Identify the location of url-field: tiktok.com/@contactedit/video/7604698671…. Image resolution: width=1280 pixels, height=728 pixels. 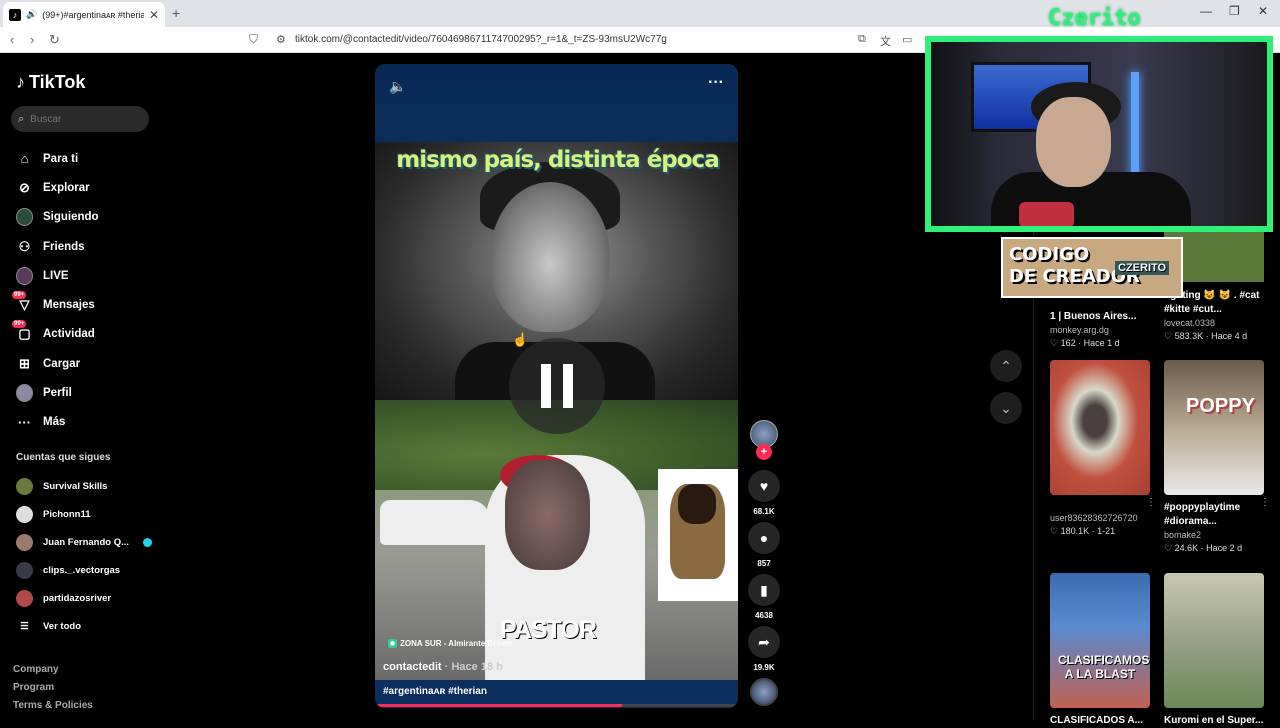
(481, 39).